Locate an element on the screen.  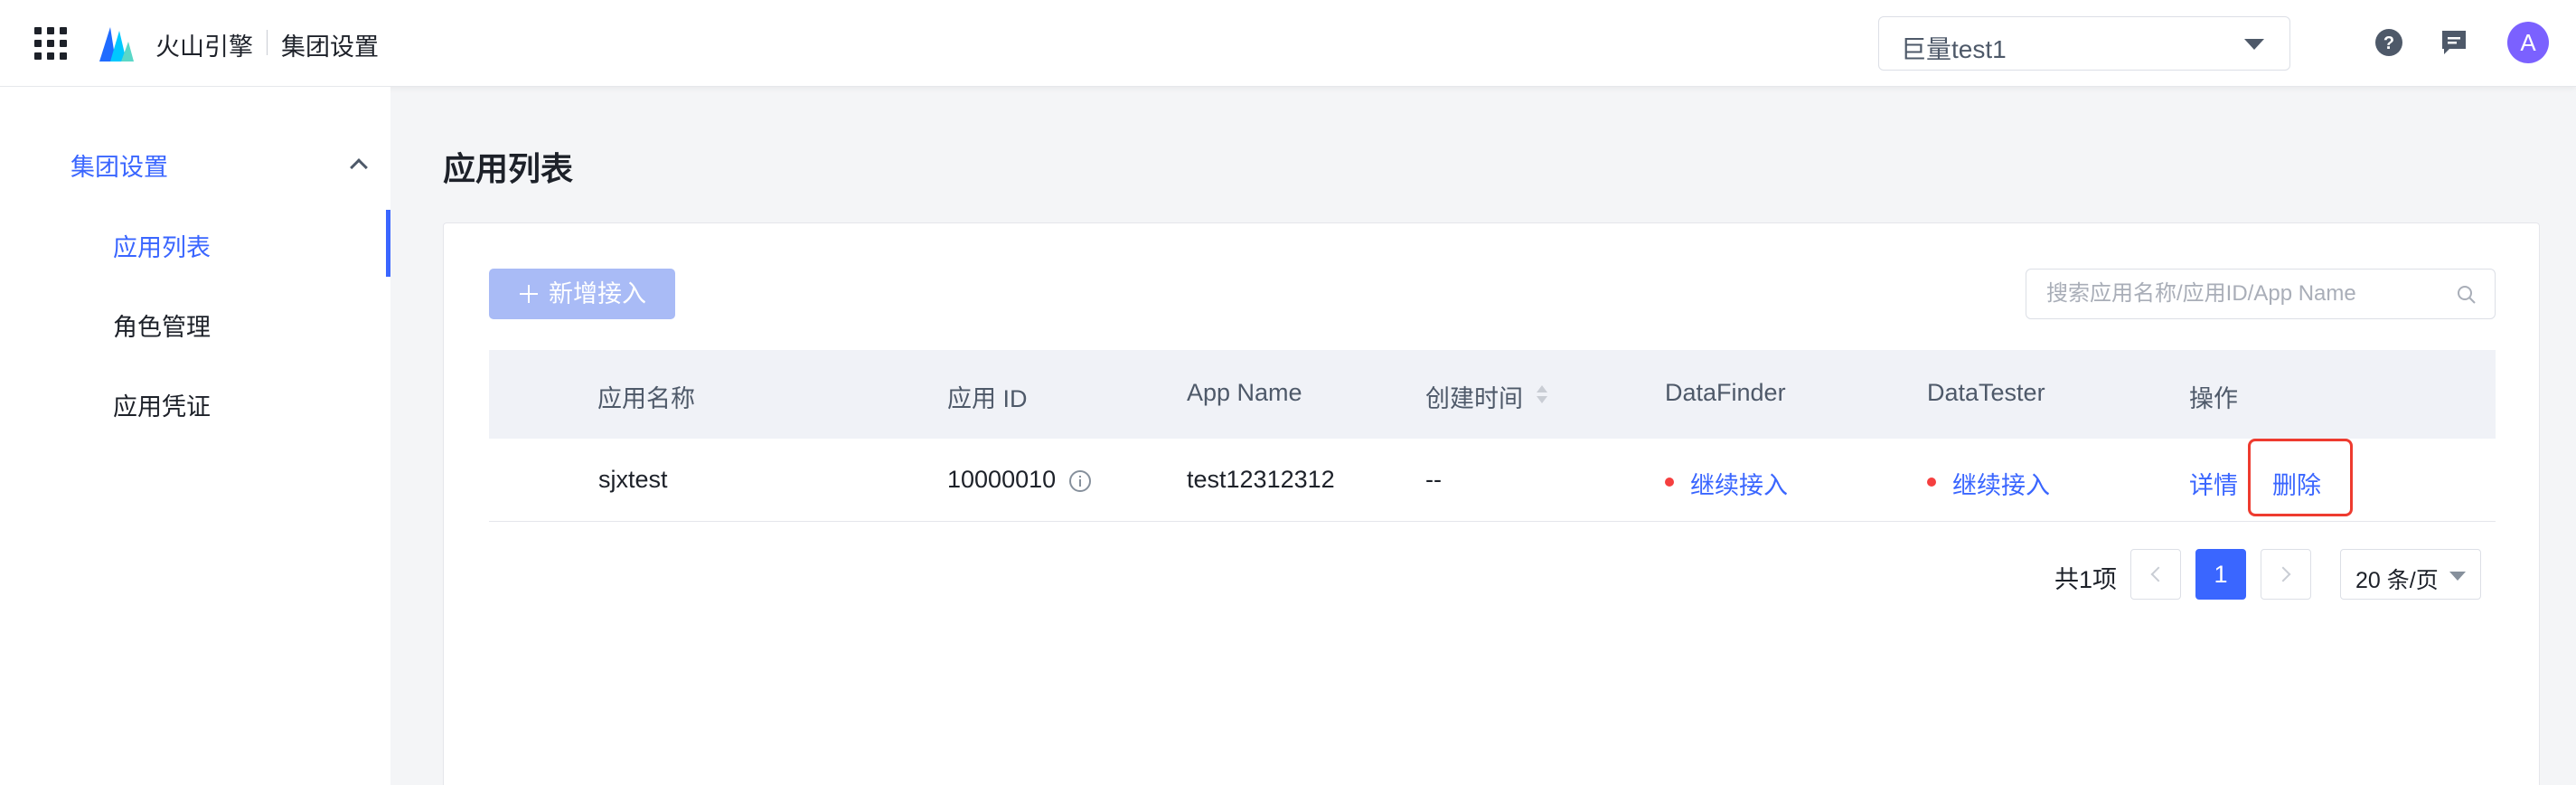
avatar: A is located at coordinates (2528, 43).